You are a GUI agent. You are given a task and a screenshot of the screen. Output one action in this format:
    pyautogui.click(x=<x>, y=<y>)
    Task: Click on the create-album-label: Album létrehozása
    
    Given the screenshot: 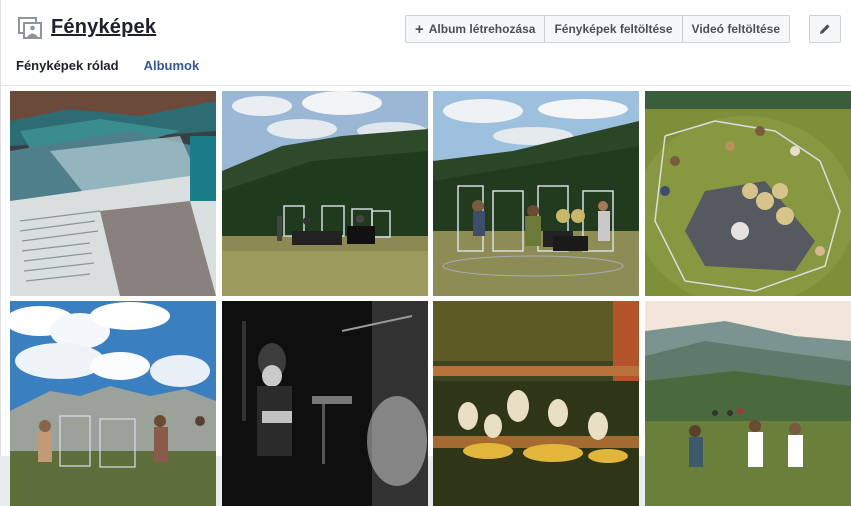 What is the action you would take?
    pyautogui.click(x=482, y=29)
    